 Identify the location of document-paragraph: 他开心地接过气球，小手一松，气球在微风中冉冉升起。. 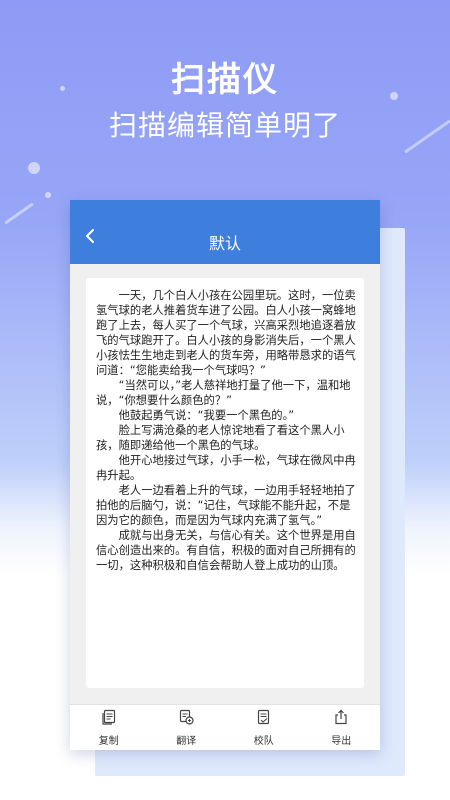
(226, 468).